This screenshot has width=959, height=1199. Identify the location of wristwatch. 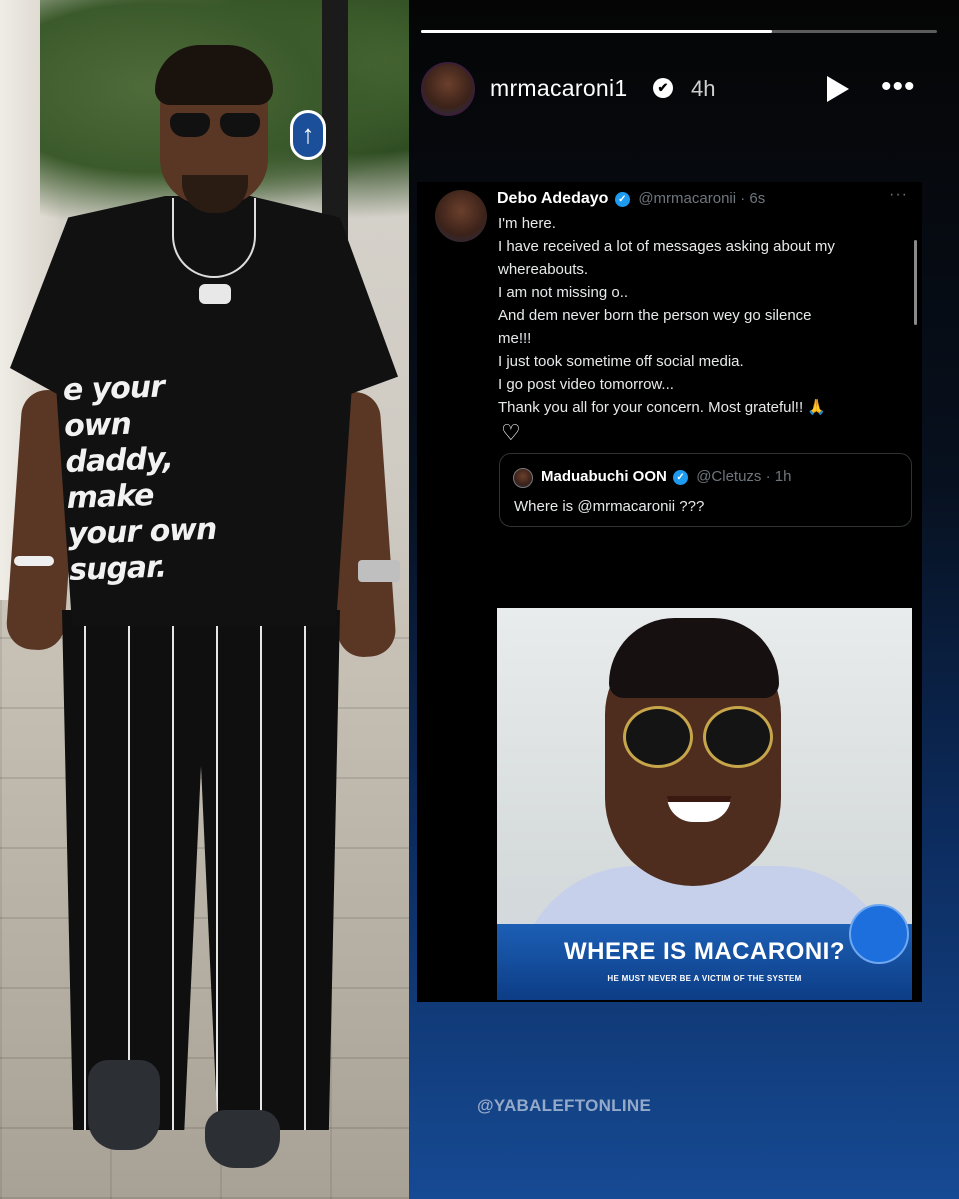
(379, 571).